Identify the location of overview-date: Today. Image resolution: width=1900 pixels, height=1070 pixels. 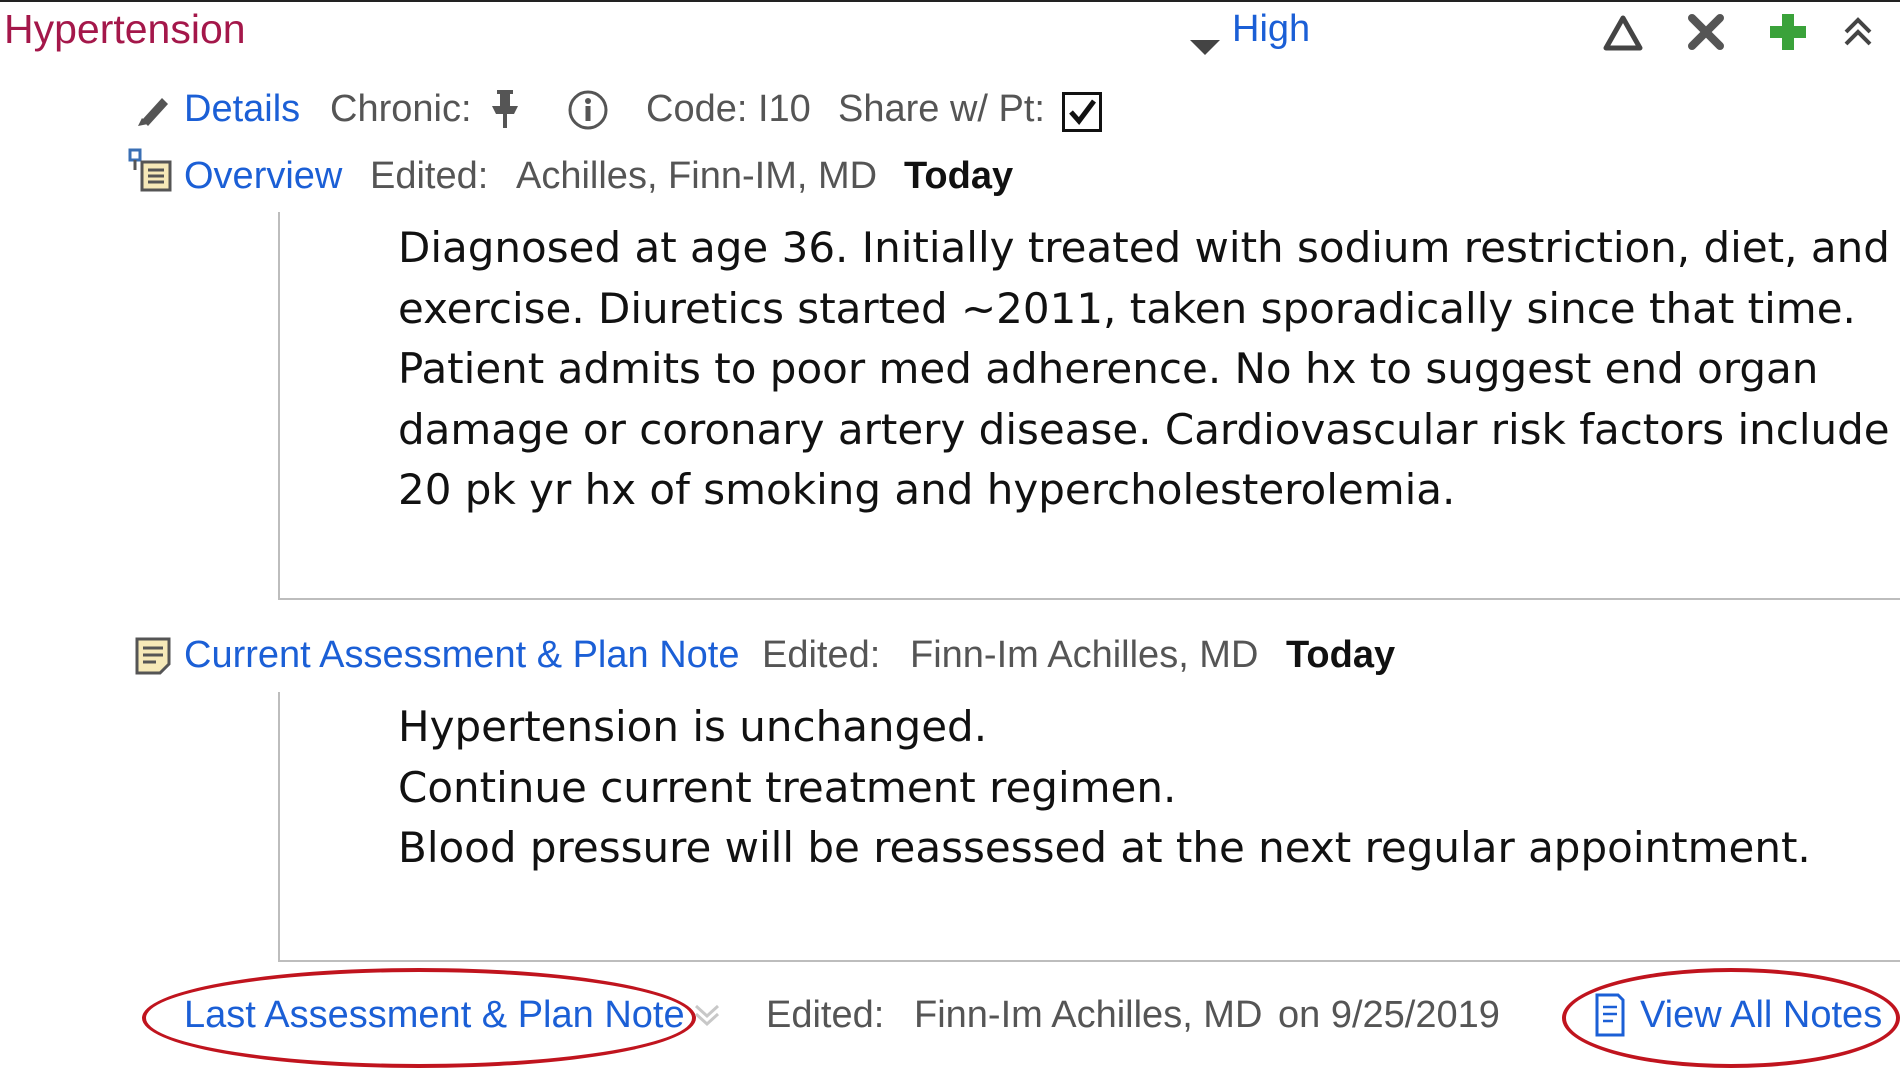
(959, 176).